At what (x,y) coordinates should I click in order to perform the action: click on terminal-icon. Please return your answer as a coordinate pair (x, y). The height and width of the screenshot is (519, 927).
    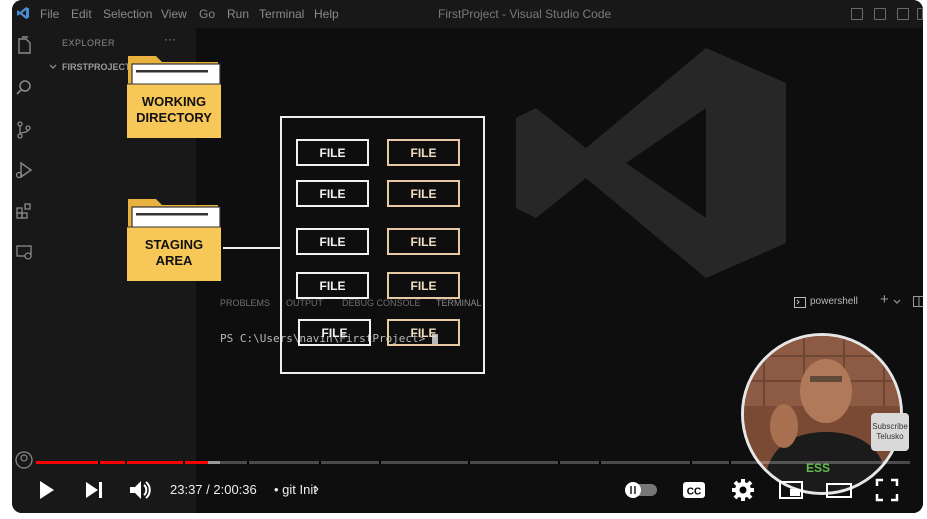
    Looking at the image, I should click on (800, 302).